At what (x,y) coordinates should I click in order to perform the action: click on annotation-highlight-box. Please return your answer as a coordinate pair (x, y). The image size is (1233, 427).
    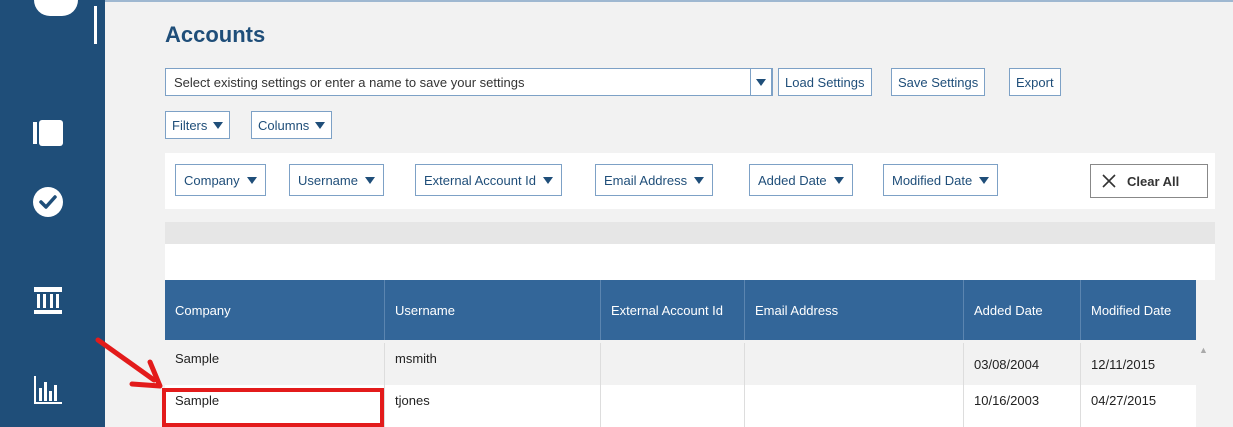
    Looking at the image, I should click on (273, 407).